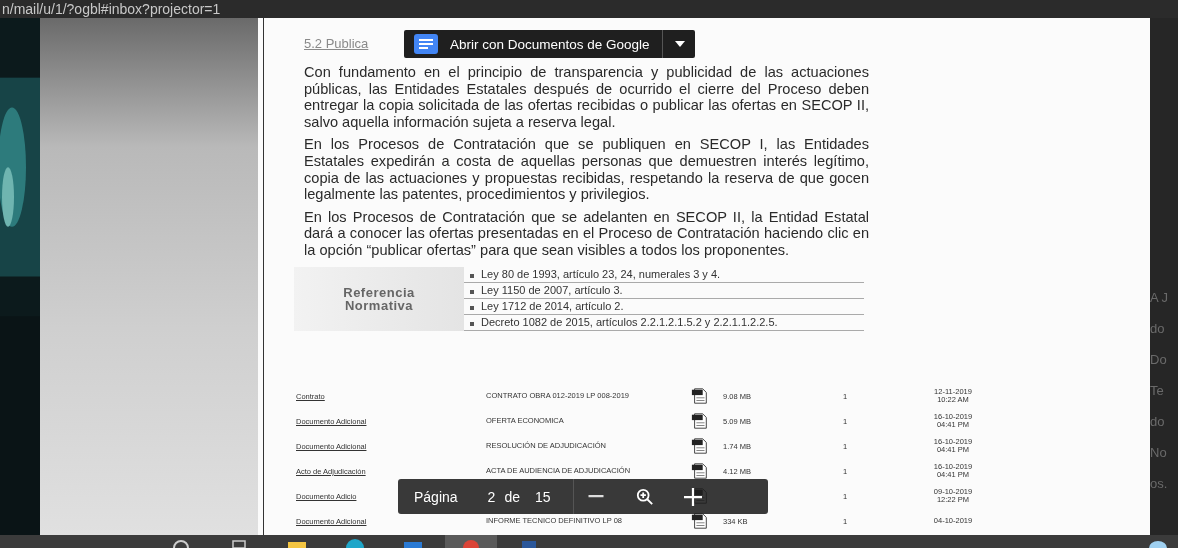 The image size is (1178, 548). Describe the element at coordinates (379, 298) in the screenshot. I see `reference-label: Referencia Normativa` at that location.